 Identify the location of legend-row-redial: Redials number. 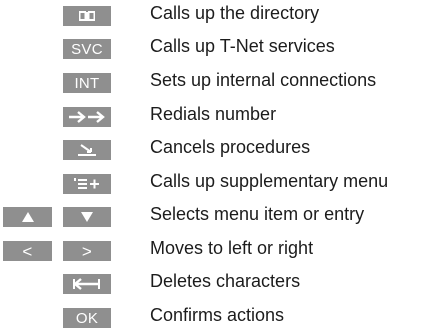
(216, 118).